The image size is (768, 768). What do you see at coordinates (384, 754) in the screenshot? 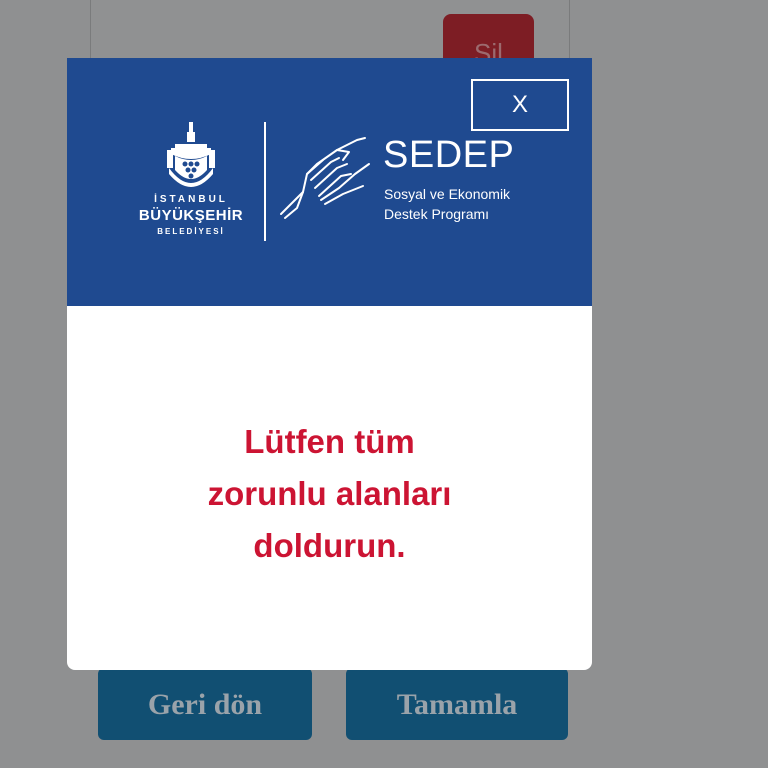
I see `background-strip` at bounding box center [384, 754].